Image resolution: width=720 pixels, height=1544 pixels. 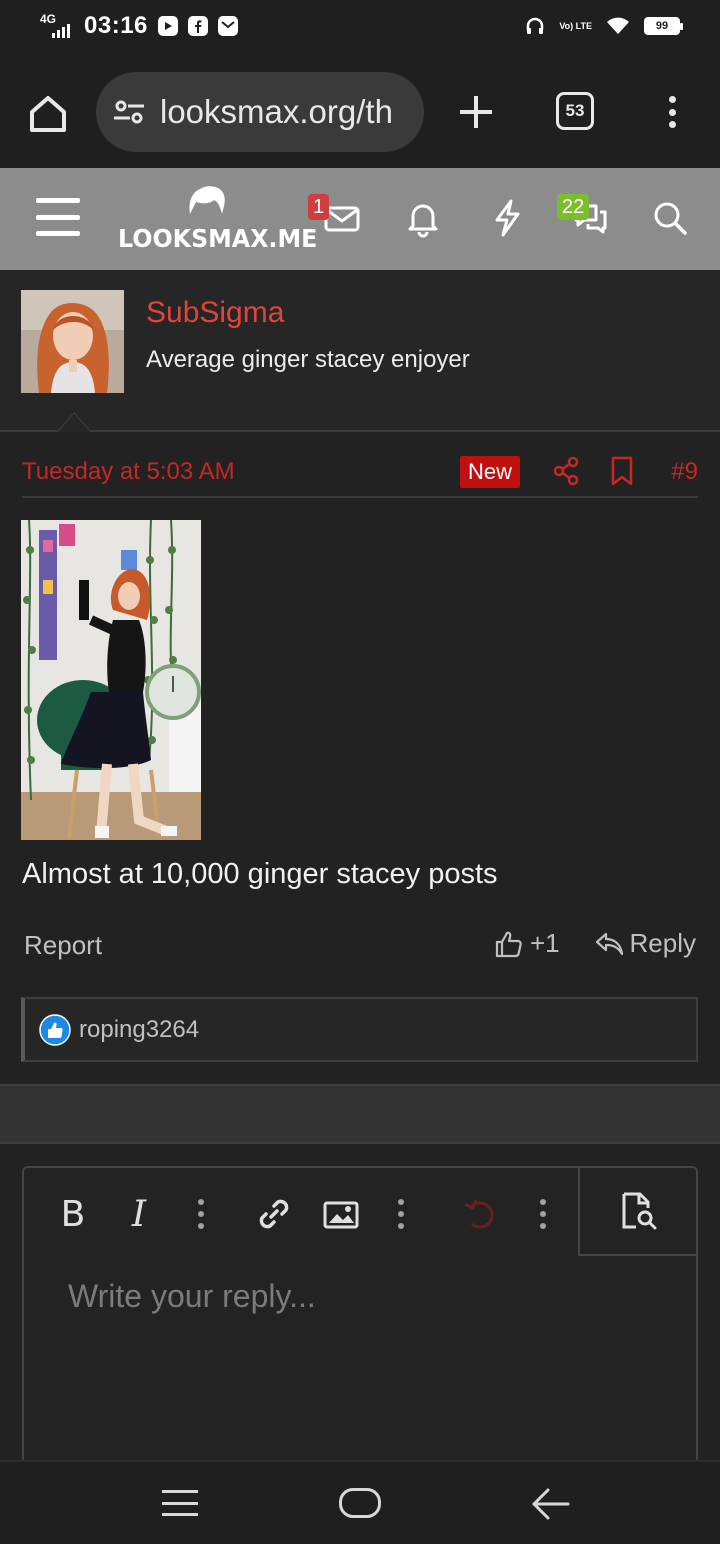 I want to click on post-actions: Report +1 Reply, so click(x=360, y=948).